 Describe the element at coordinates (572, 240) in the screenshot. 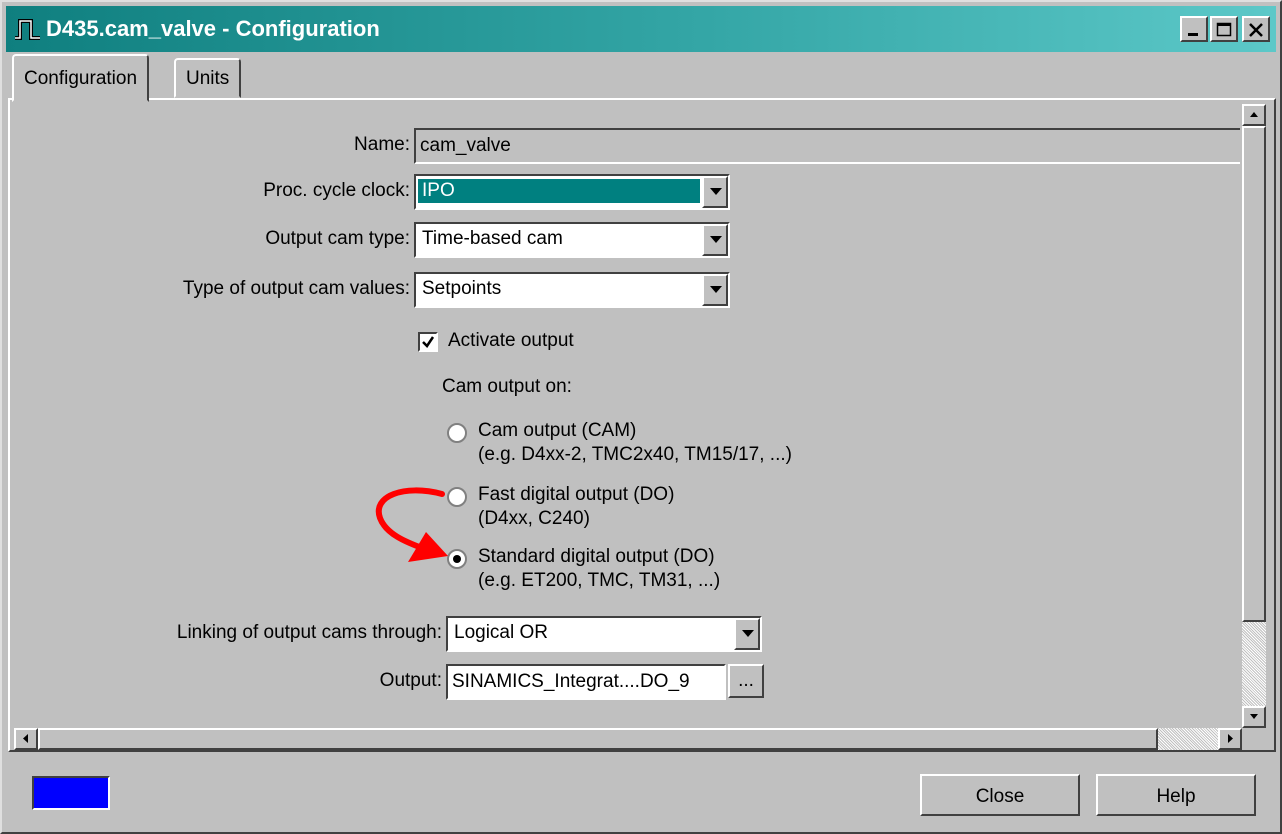

I see `cam-type-select: Time-based cam` at that location.